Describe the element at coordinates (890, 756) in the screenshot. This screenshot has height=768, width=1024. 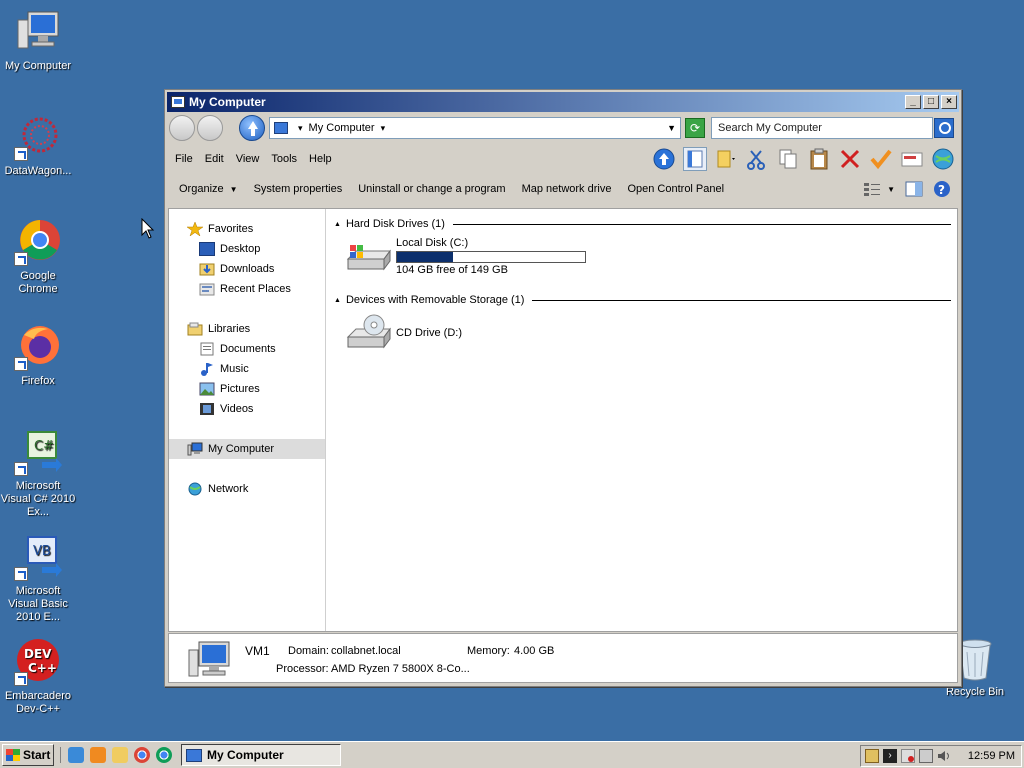
I see `powershell-icon: ›` at that location.